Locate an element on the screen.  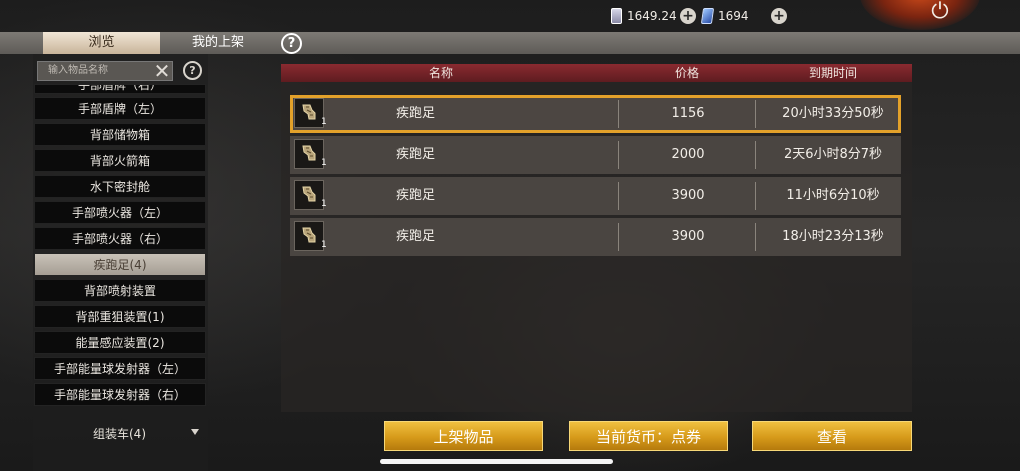
table-header: 名称 价格 到期时间 is located at coordinates (596, 73).